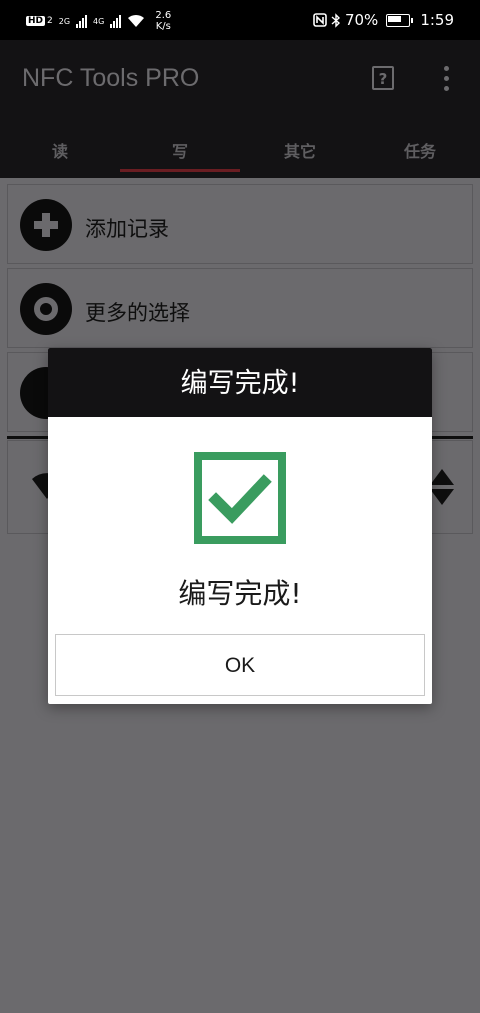 The height and width of the screenshot is (1013, 480). Describe the element at coordinates (240, 20) in the screenshot. I see `status-bar: HD 2 2G 4G 2.6 K/s 70% 1:59` at that location.